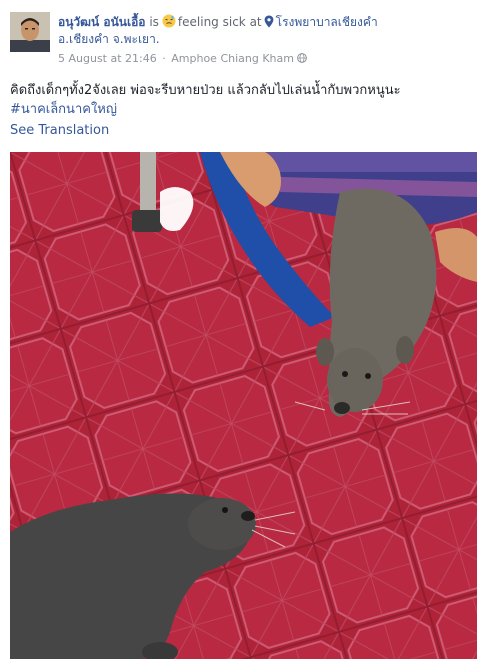  What do you see at coordinates (154, 22) in the screenshot?
I see `is-word: is` at bounding box center [154, 22].